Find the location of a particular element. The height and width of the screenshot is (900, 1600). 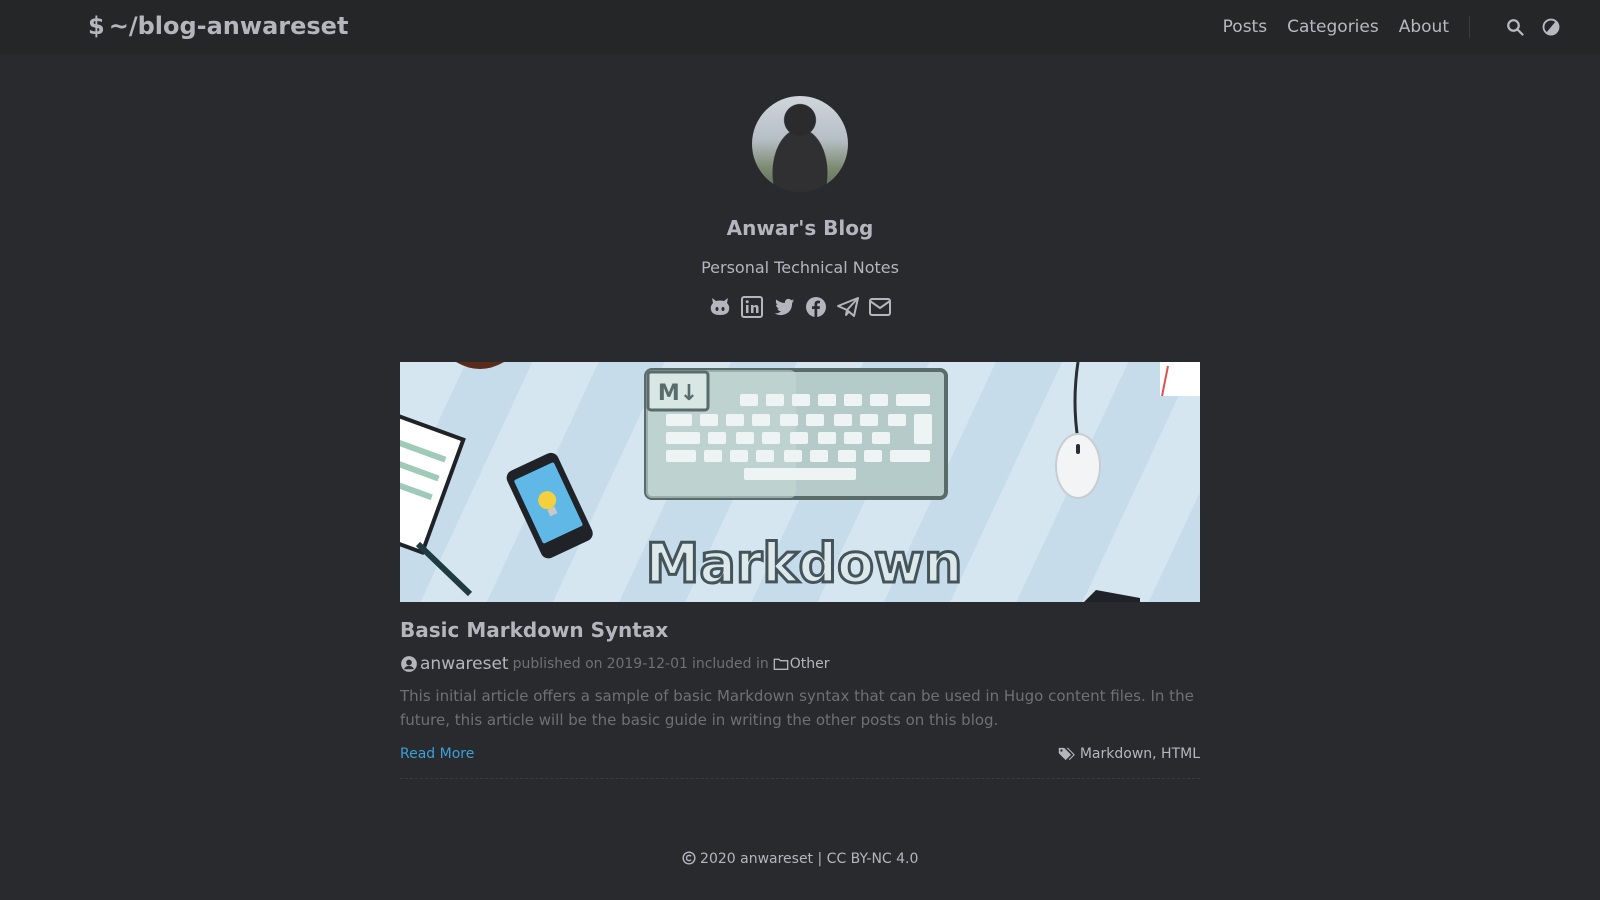

post-divider is located at coordinates (800, 778).